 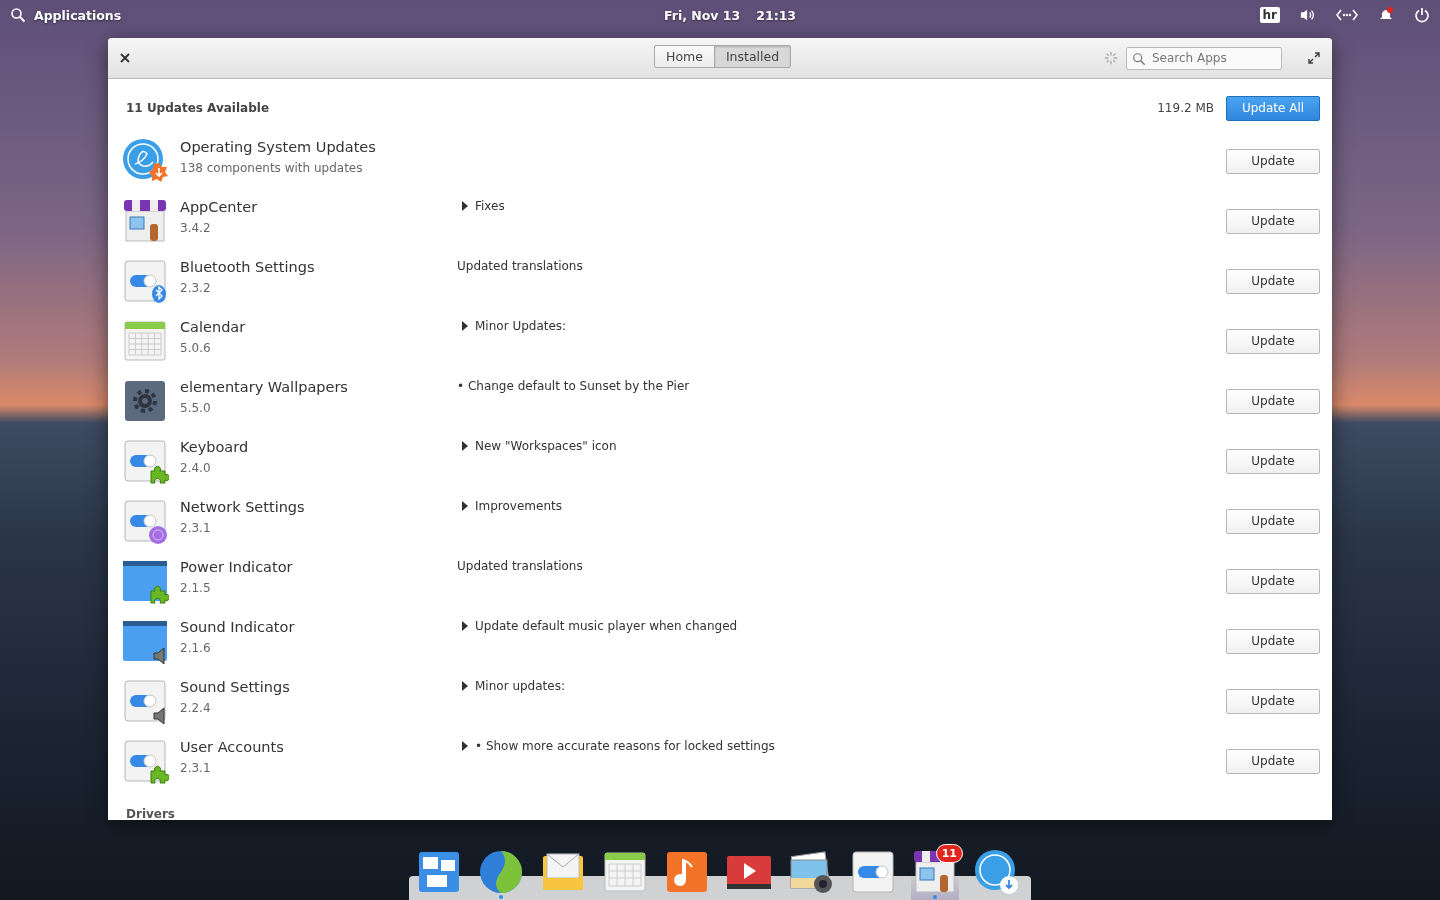 What do you see at coordinates (196, 408) in the screenshot?
I see `app-version: 5.5.0` at bounding box center [196, 408].